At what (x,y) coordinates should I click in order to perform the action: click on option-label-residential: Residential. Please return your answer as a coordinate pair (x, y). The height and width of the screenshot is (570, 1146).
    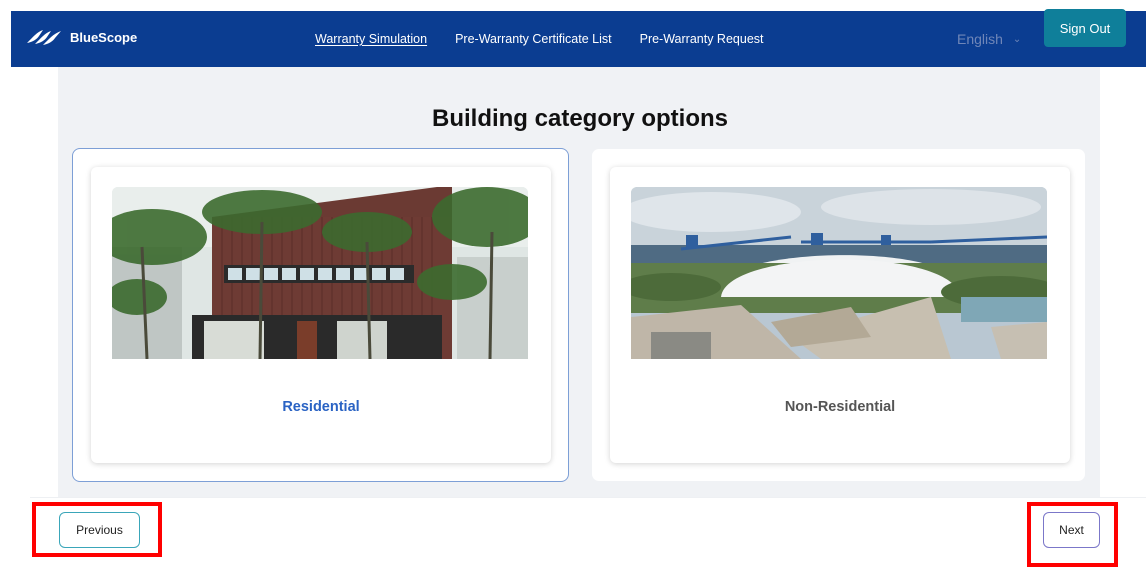
    Looking at the image, I should click on (321, 407).